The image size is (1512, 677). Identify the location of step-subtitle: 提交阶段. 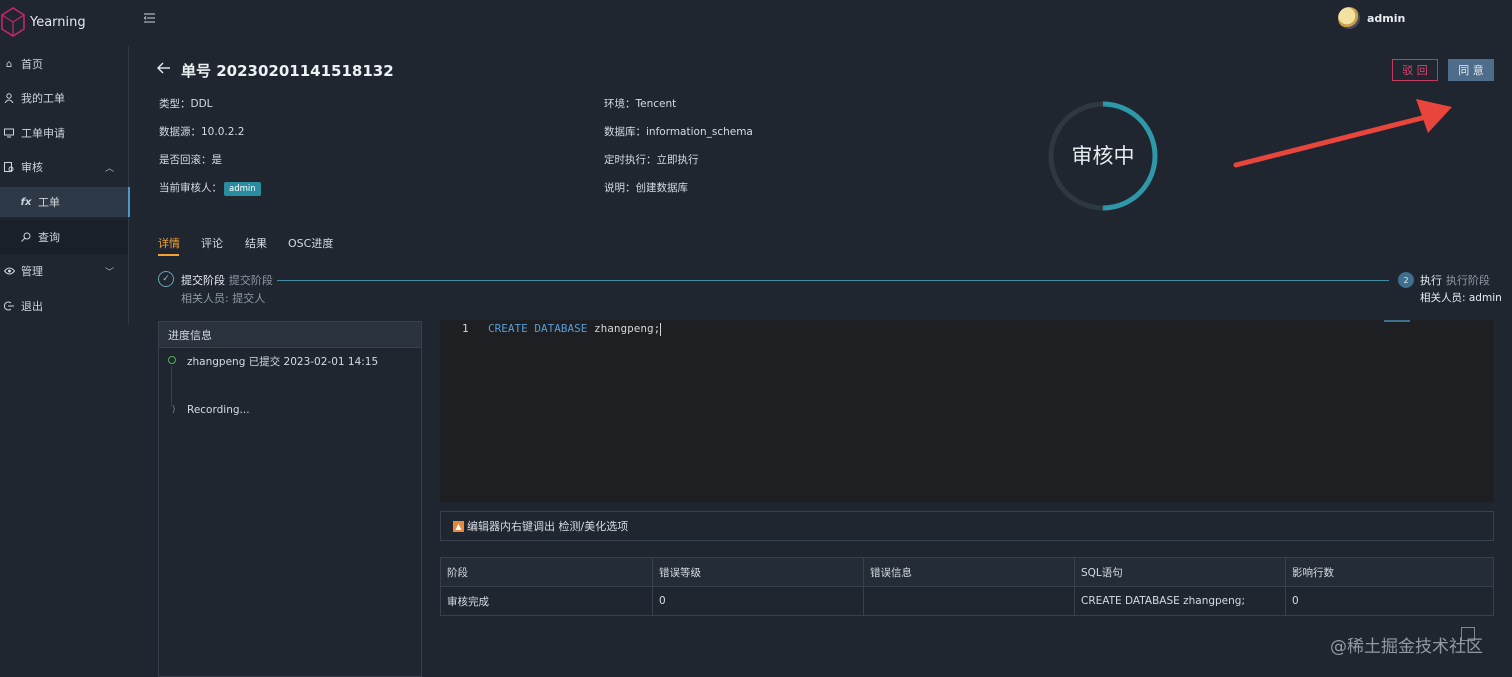
(250, 280).